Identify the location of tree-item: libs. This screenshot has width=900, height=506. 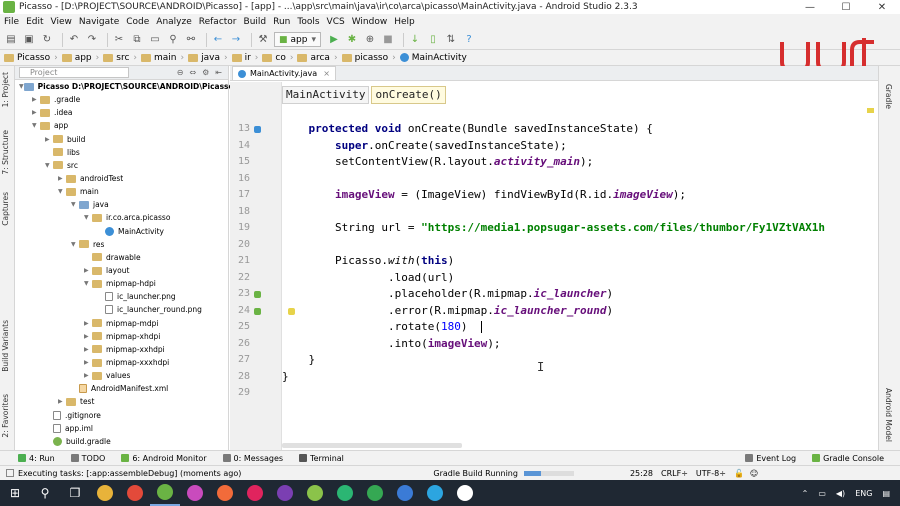
(121, 152).